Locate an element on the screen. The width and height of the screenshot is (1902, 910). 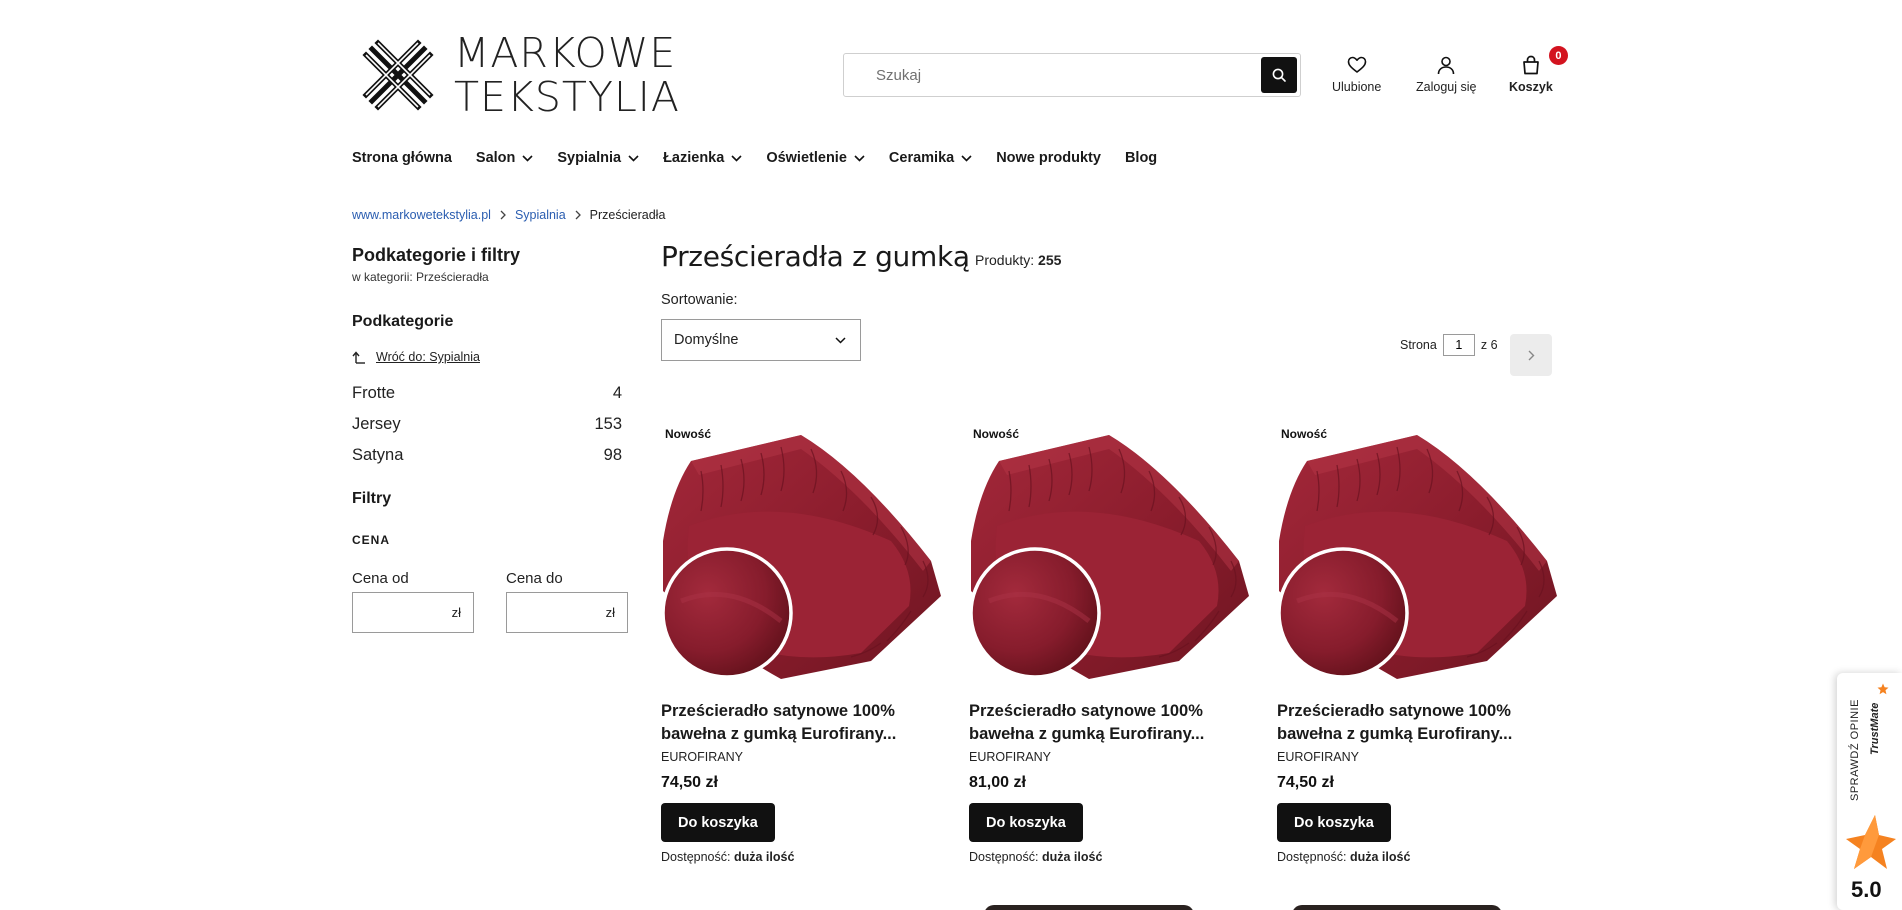
price-from-input is located at coordinates (398, 612).